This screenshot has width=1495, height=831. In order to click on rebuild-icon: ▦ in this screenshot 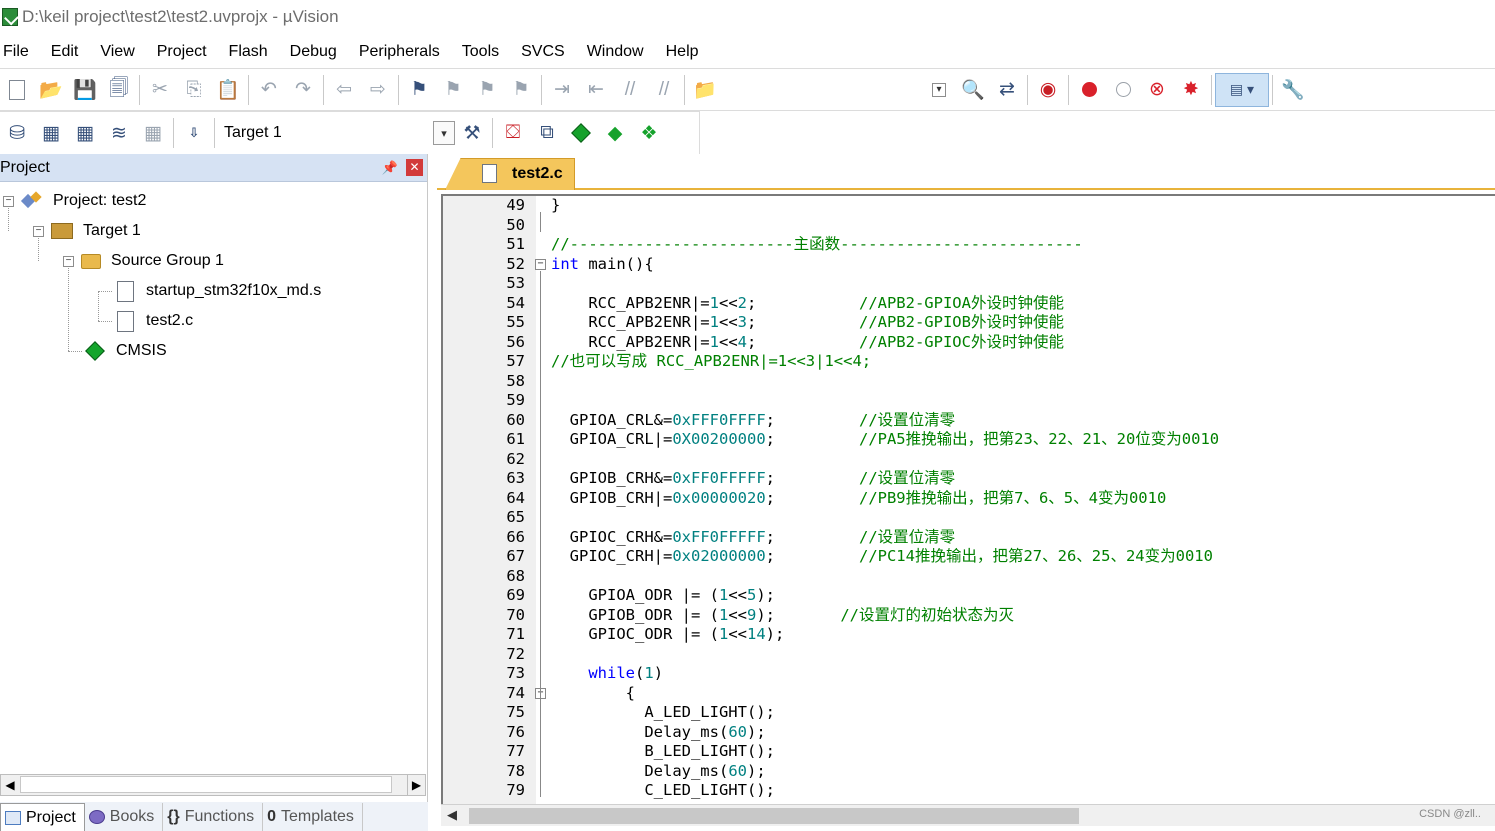, I will do `click(85, 133)`.